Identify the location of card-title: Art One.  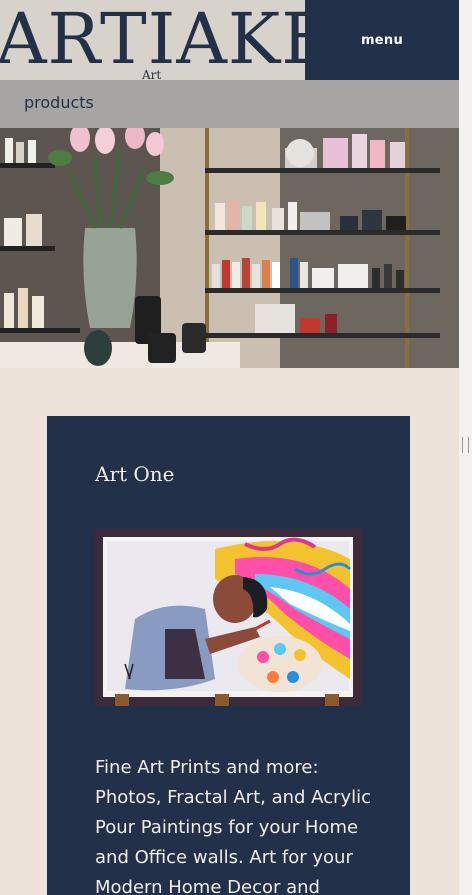
(135, 474).